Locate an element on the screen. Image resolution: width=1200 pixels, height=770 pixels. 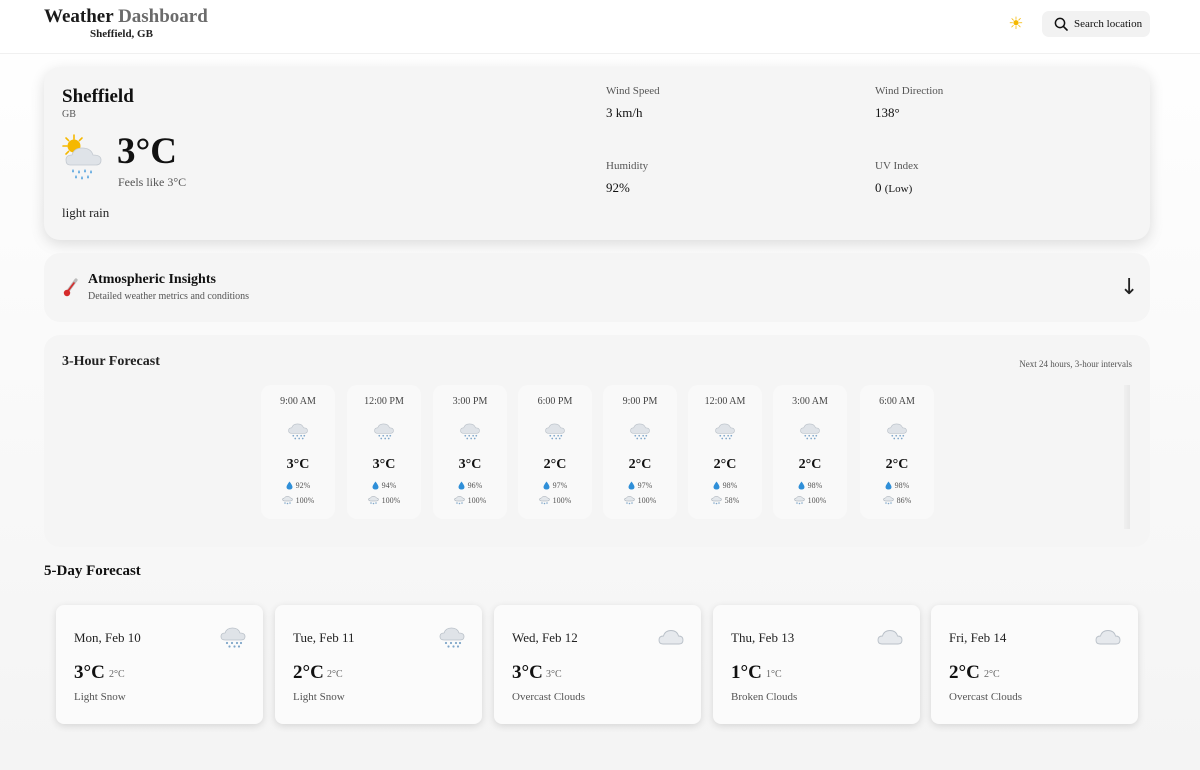
header-location: Sheffield, GB is located at coordinates (121, 34).